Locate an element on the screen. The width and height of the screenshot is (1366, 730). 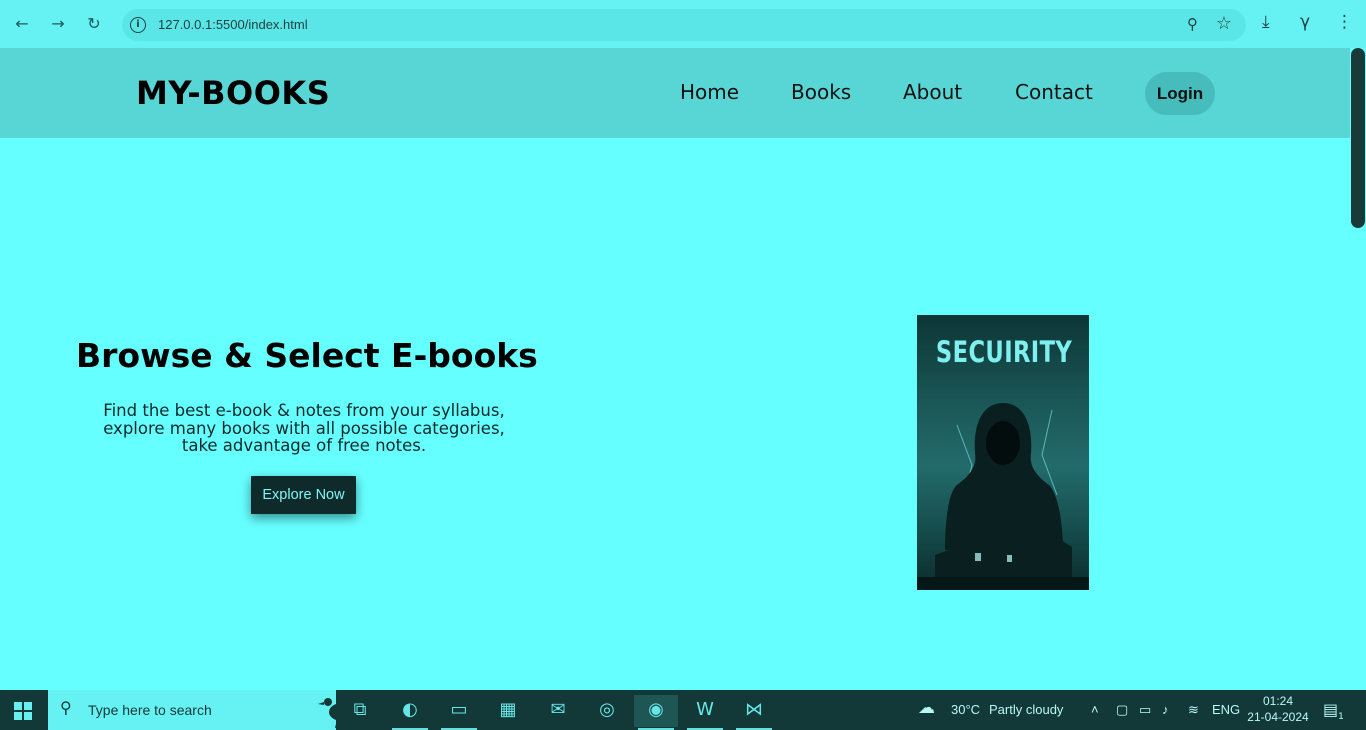
notification-icon: ▤1 is located at coordinates (1333, 711).